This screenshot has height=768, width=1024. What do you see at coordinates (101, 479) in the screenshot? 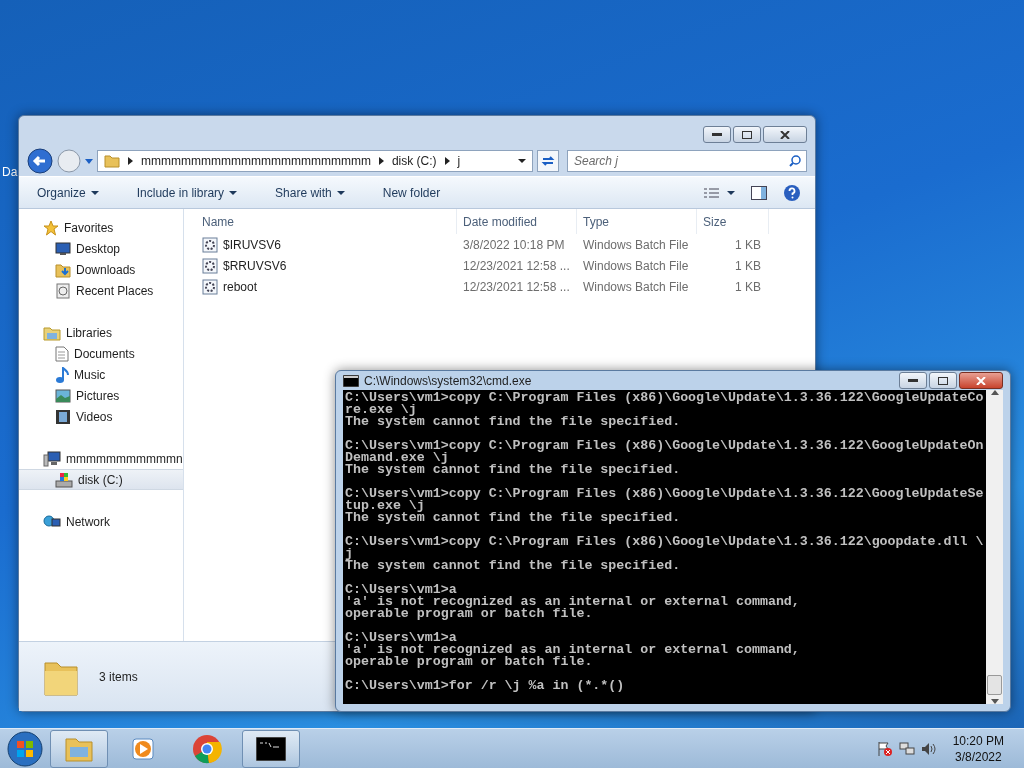
I see `sidebar-item: disk (C:)` at bounding box center [101, 479].